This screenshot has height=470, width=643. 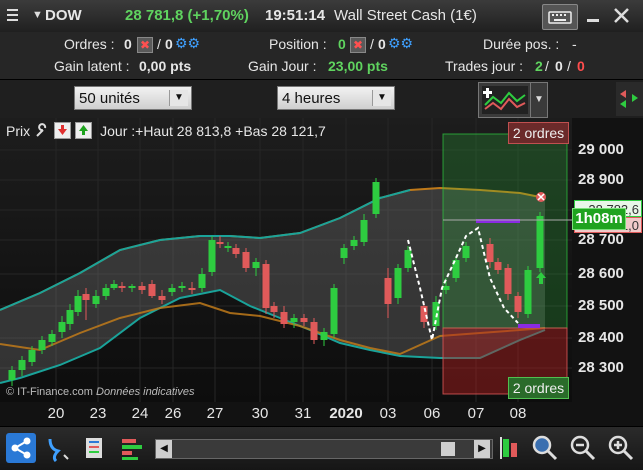 I want to click on selector-bar: 50 unités ▼ 4 heures ▼ ▼, so click(x=321, y=99).